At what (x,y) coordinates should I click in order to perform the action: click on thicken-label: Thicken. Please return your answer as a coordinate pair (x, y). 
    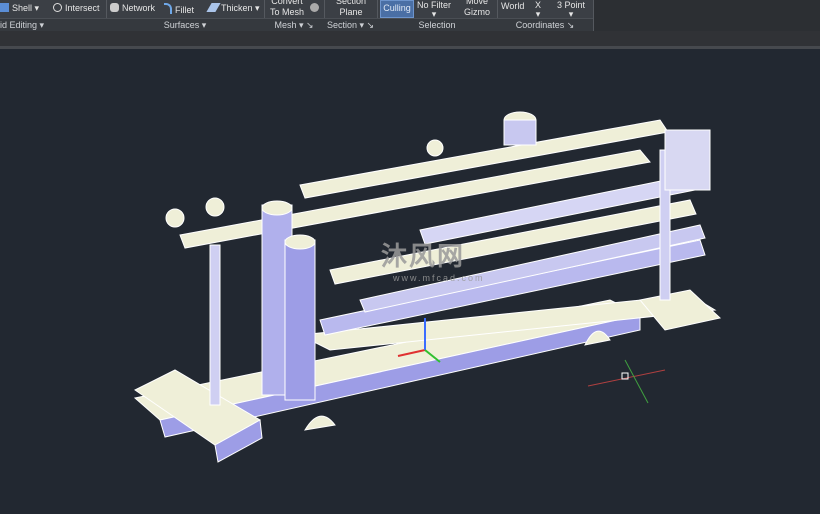
    Looking at the image, I should click on (237, 8).